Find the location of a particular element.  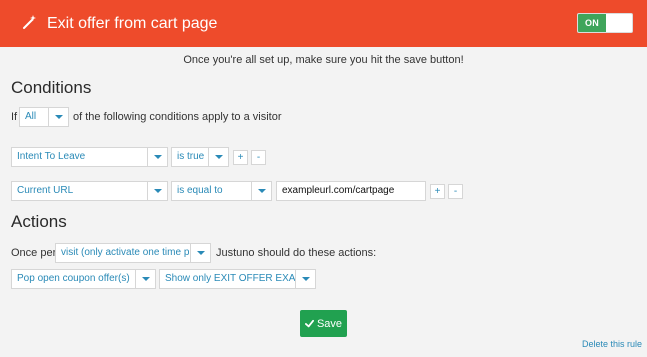

condition-1-field-value: Intent To Leave is located at coordinates (51, 156).